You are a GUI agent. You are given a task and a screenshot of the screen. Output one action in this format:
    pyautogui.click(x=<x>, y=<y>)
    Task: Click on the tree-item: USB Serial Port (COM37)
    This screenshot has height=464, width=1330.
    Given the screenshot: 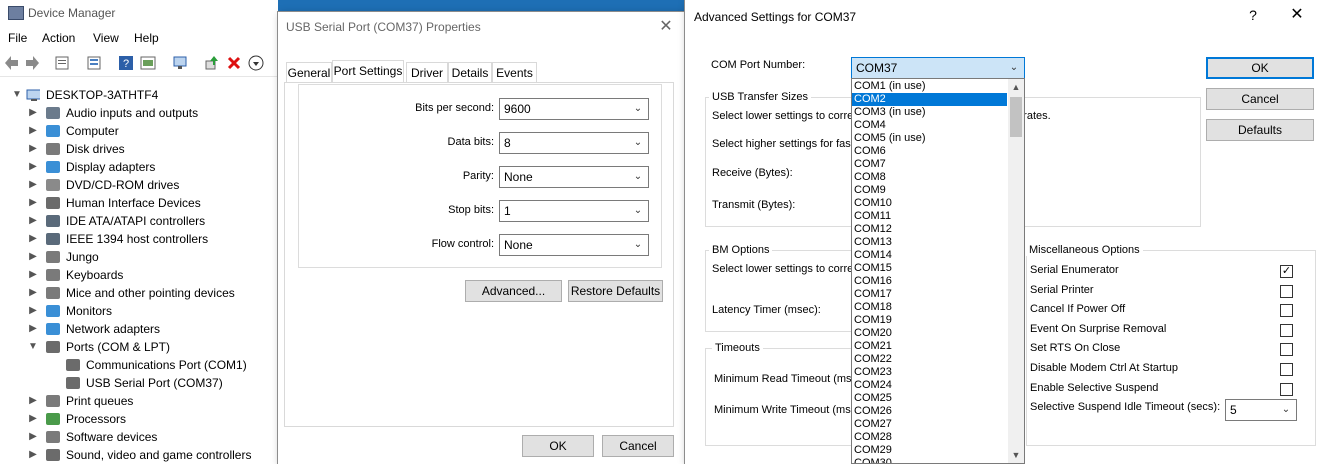 What is the action you would take?
    pyautogui.click(x=139, y=383)
    